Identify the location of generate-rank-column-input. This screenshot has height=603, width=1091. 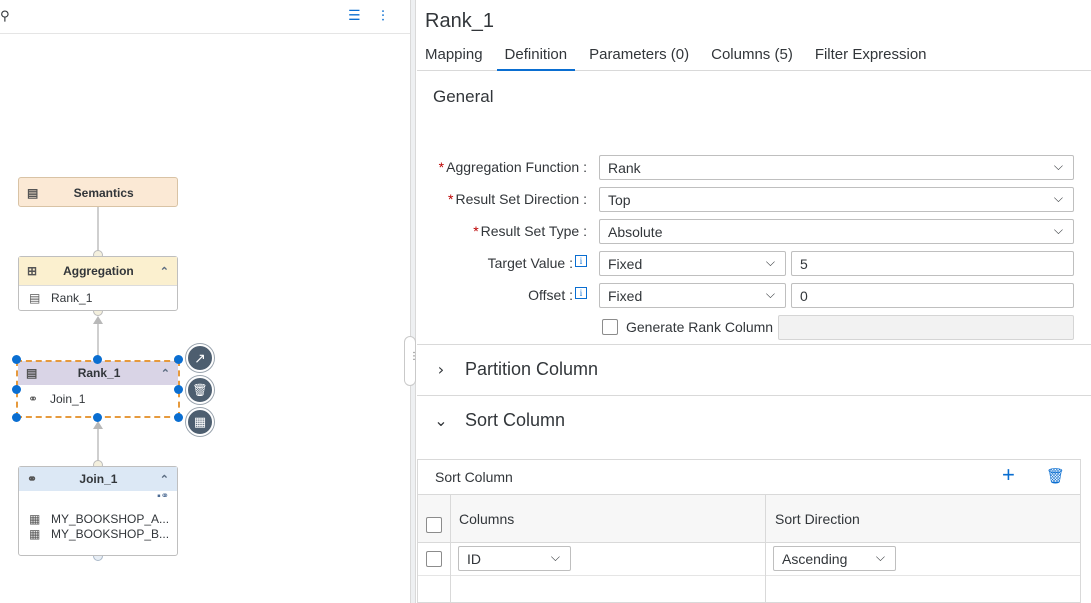
(926, 327).